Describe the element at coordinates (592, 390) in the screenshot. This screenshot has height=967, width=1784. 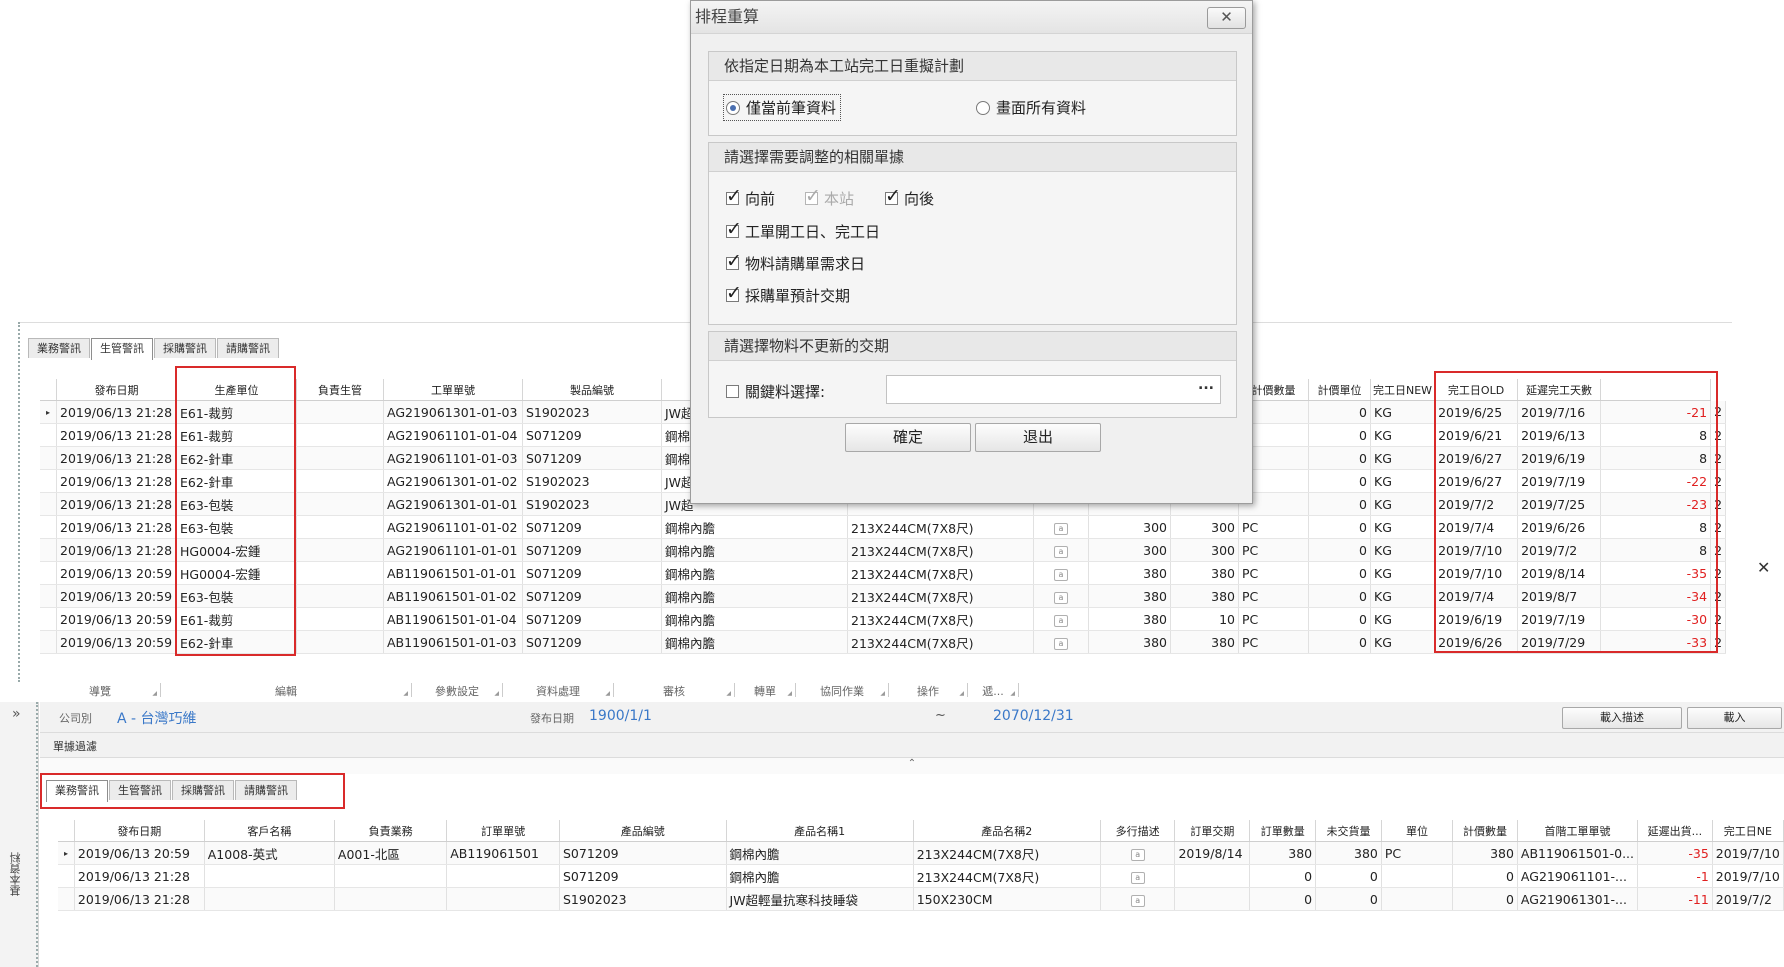
I see `top-header-col: 製品編號` at that location.